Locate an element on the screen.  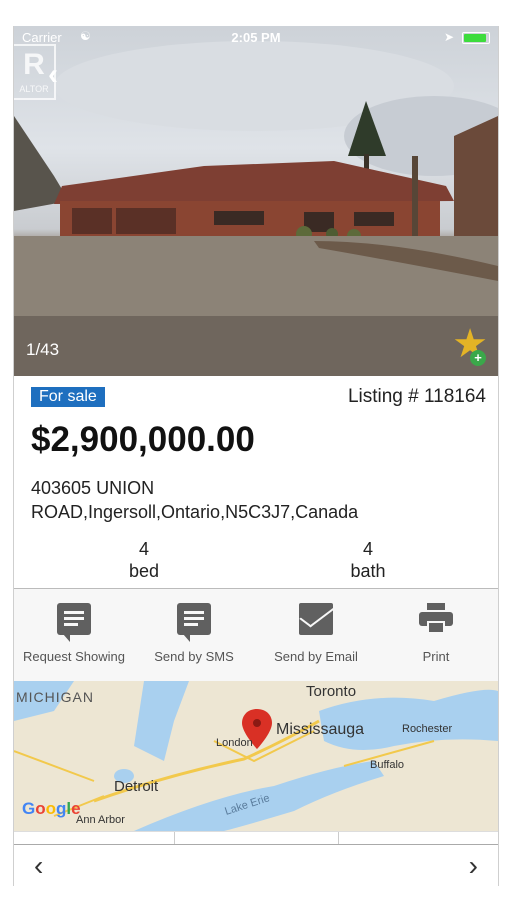
bottom-navigation: ‹ › is located at coordinates (256, 865).